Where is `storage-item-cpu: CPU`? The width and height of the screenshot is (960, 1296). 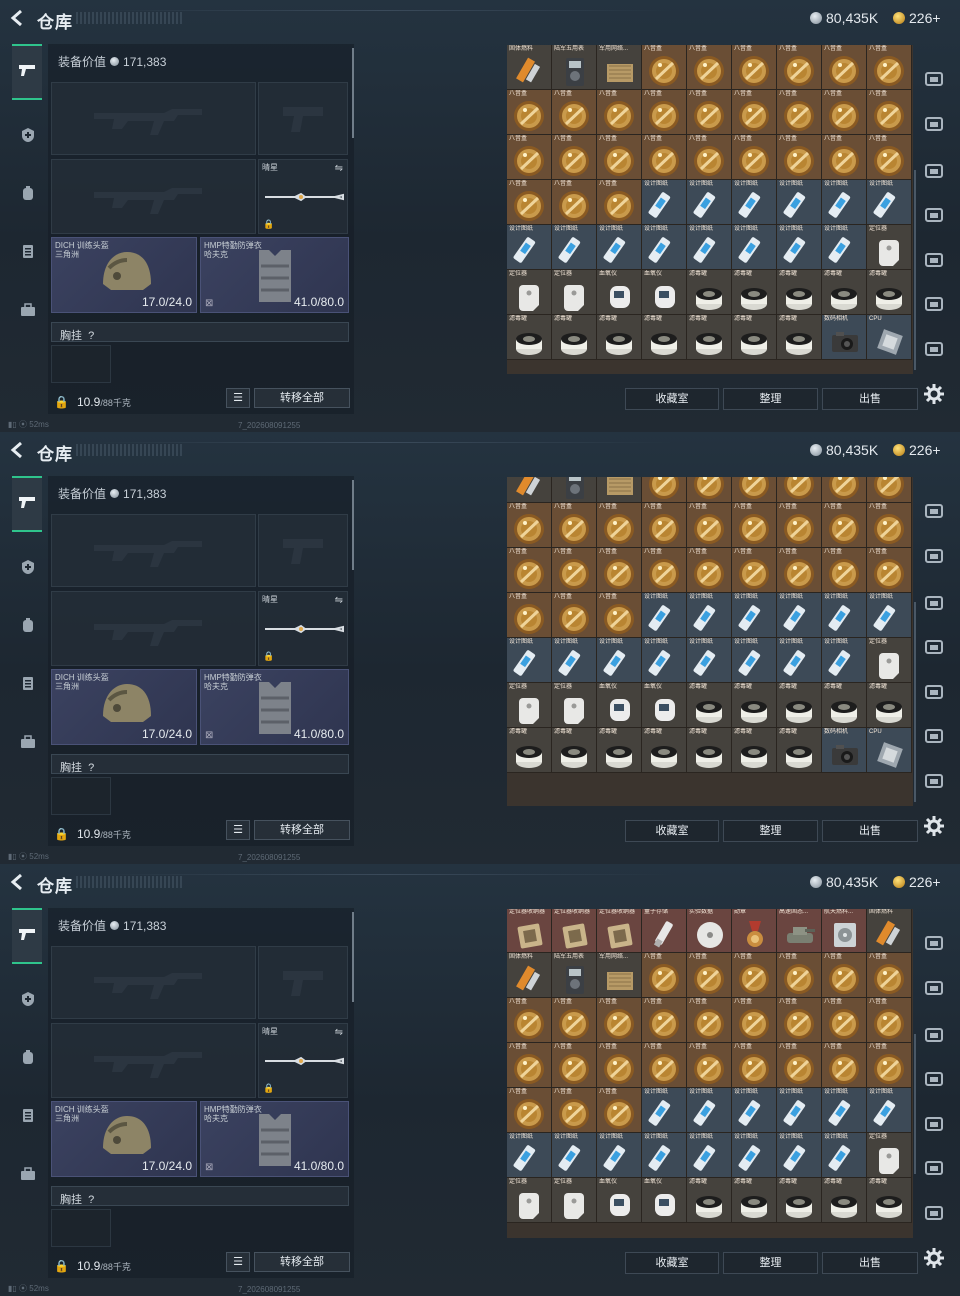 storage-item-cpu: CPU is located at coordinates (889, 337).